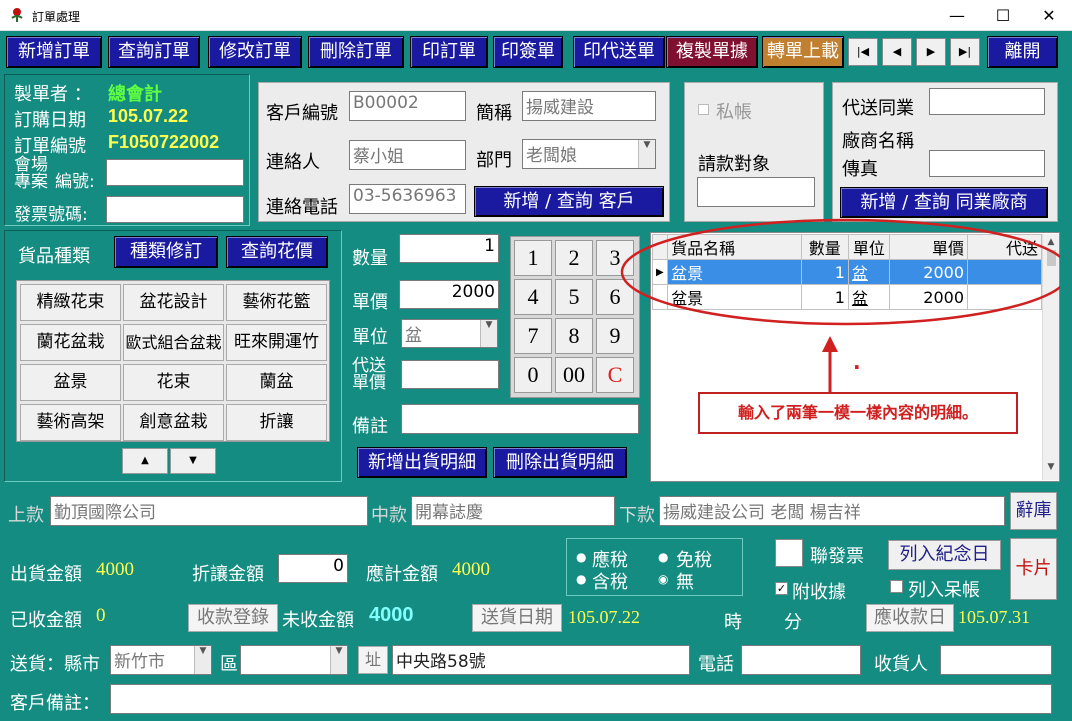  What do you see at coordinates (589, 154) in the screenshot?
I see `dept-select: 老闆娘 ▼` at bounding box center [589, 154].